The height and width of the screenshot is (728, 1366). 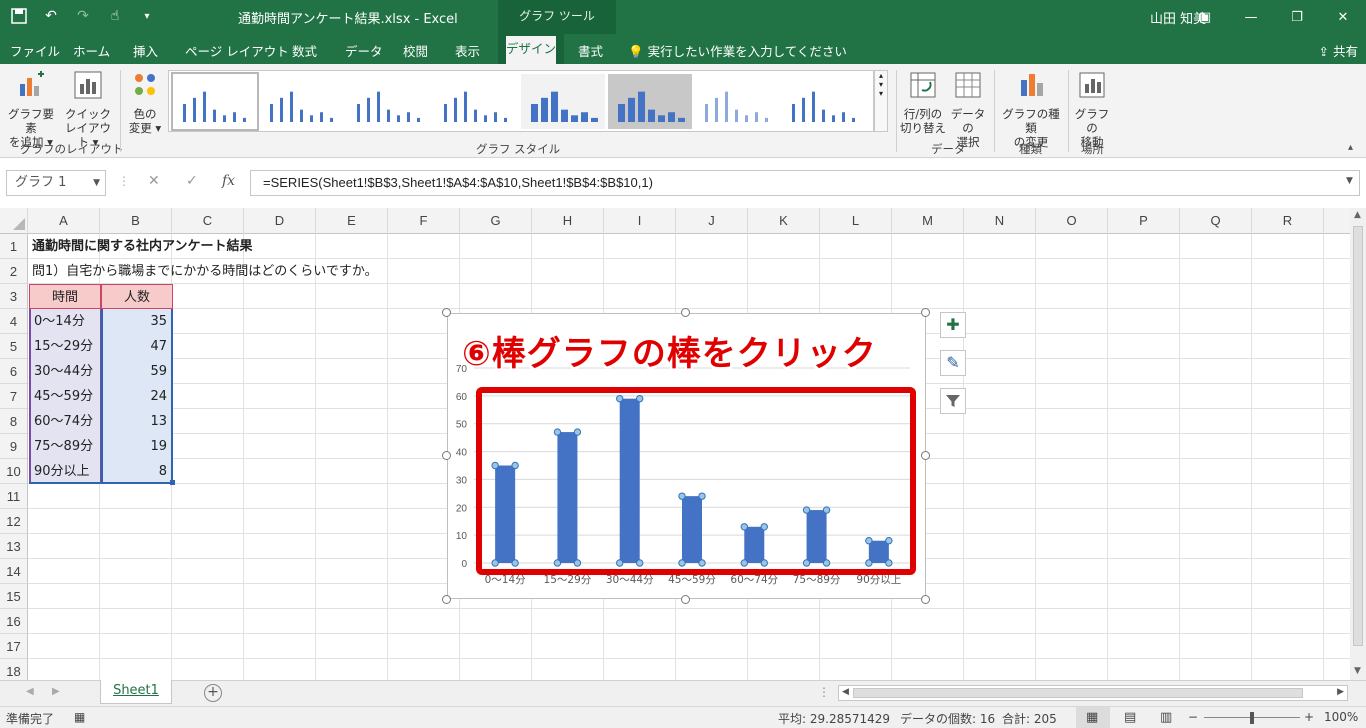 What do you see at coordinates (65, 446) in the screenshot?
I see `time-cell: 75～89分` at bounding box center [65, 446].